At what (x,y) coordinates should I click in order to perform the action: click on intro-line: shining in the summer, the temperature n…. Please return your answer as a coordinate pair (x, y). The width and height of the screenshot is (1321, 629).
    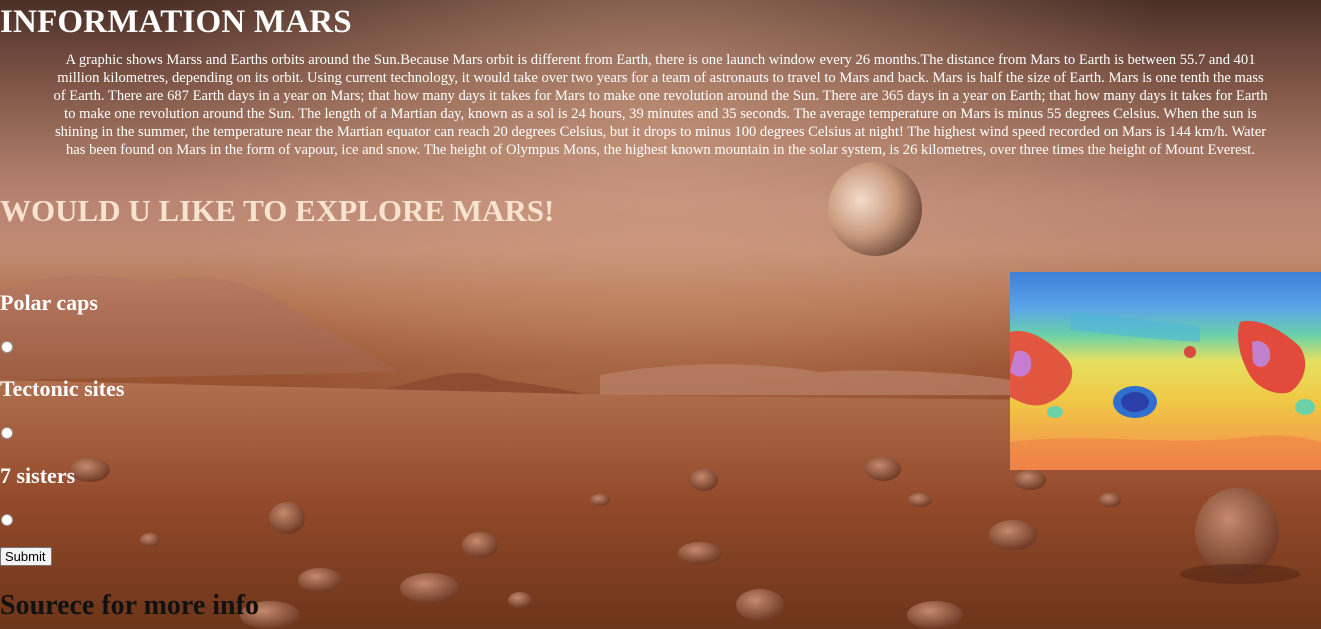
    Looking at the image, I should click on (660, 132).